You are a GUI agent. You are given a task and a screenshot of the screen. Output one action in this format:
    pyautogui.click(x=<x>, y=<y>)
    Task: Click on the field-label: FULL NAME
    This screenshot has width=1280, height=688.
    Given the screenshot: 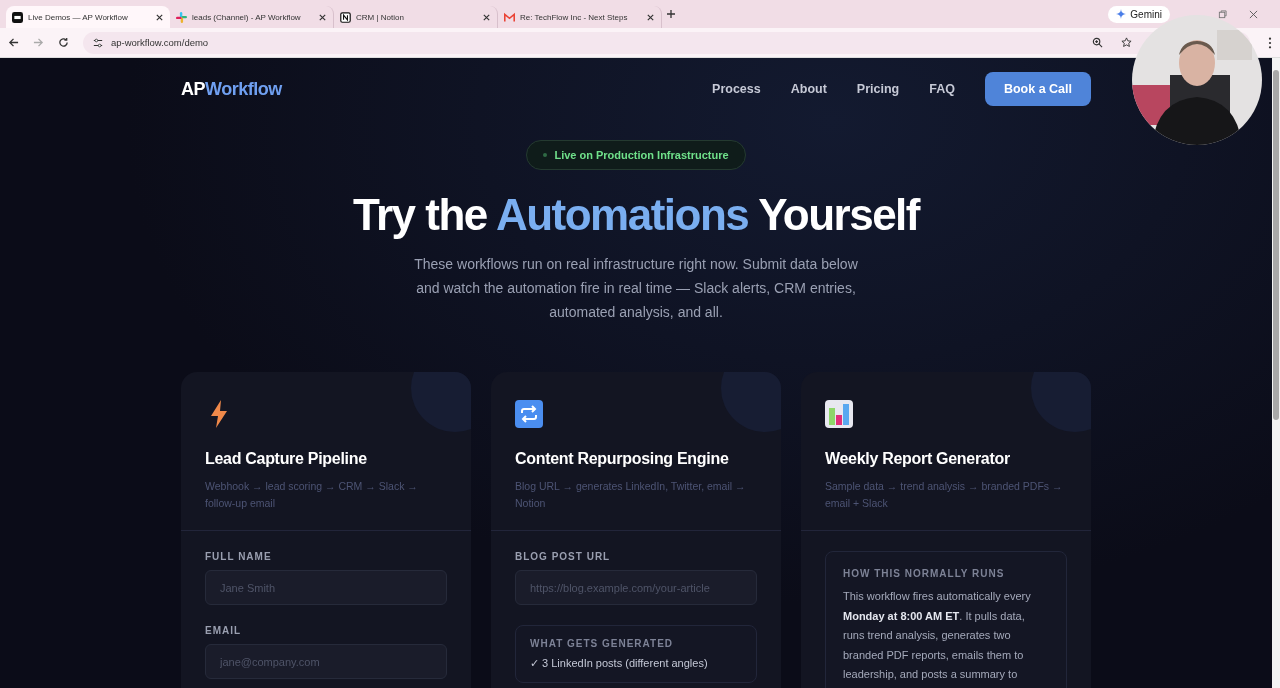 What is the action you would take?
    pyautogui.click(x=239, y=556)
    